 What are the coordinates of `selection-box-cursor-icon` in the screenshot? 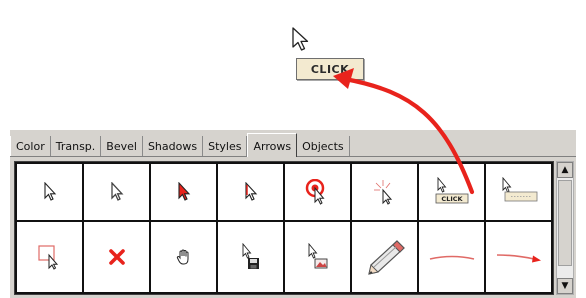 It's located at (47, 257).